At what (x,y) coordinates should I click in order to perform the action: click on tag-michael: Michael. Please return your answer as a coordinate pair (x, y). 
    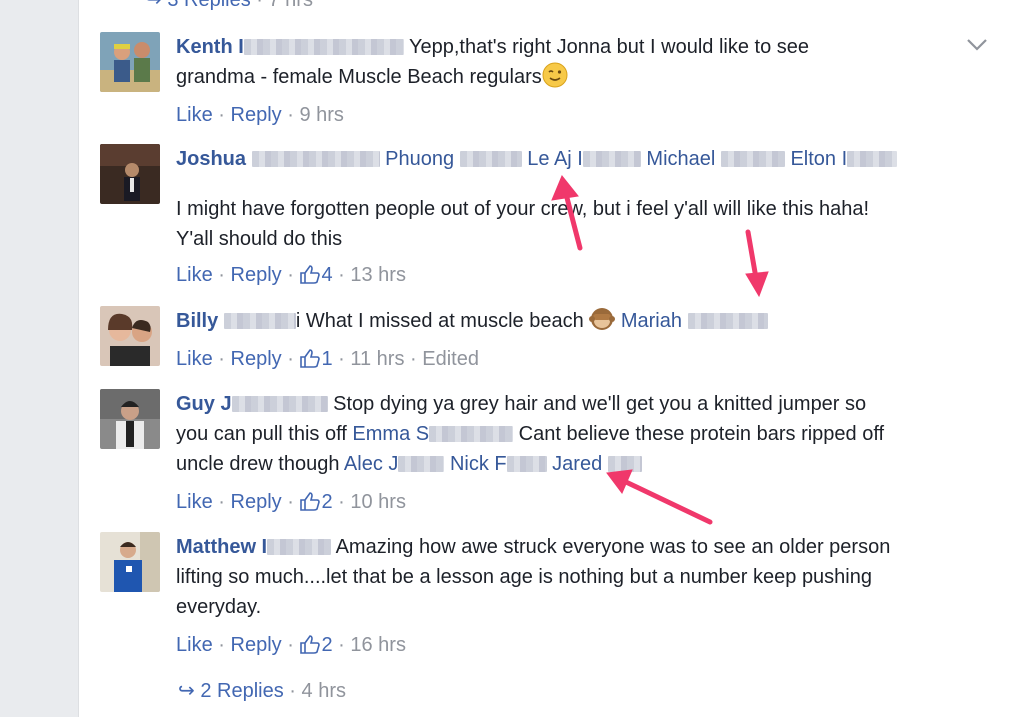
    Looking at the image, I should click on (680, 159).